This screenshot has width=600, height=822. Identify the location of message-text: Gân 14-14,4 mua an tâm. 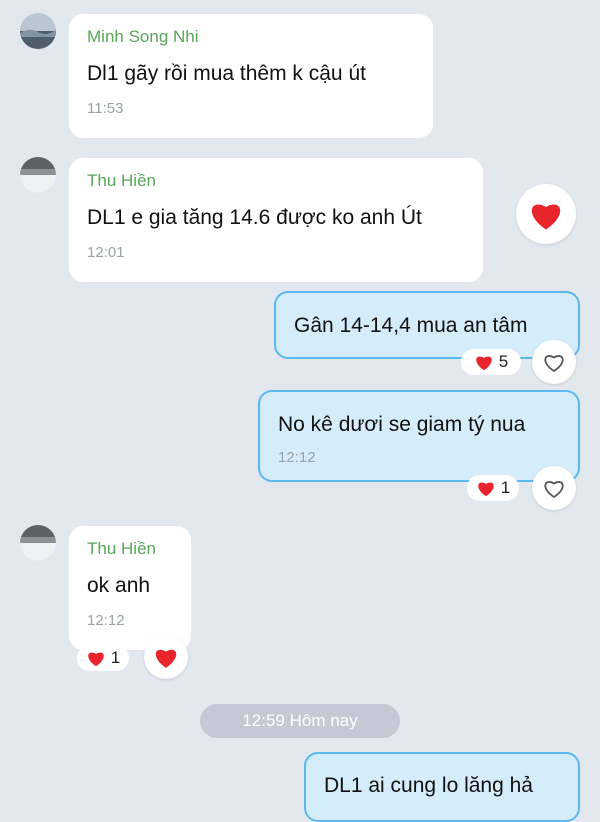
(411, 325).